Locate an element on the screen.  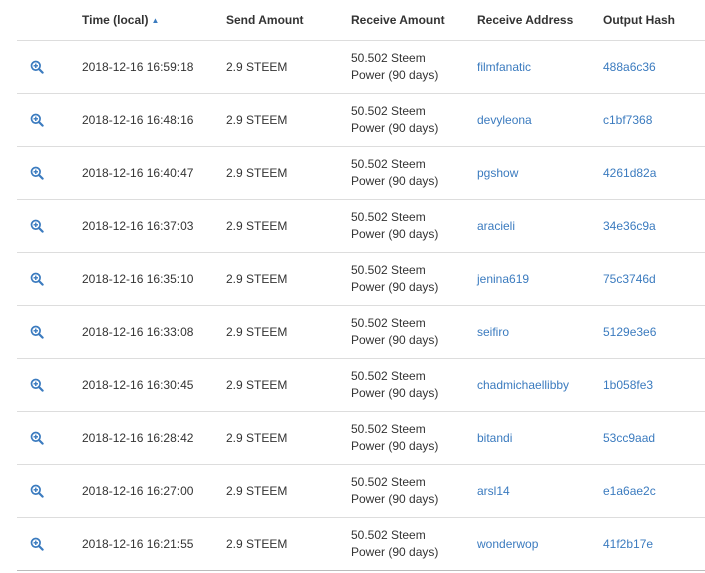
row-receive-address-cell: filmfanatic is located at coordinates (540, 67).